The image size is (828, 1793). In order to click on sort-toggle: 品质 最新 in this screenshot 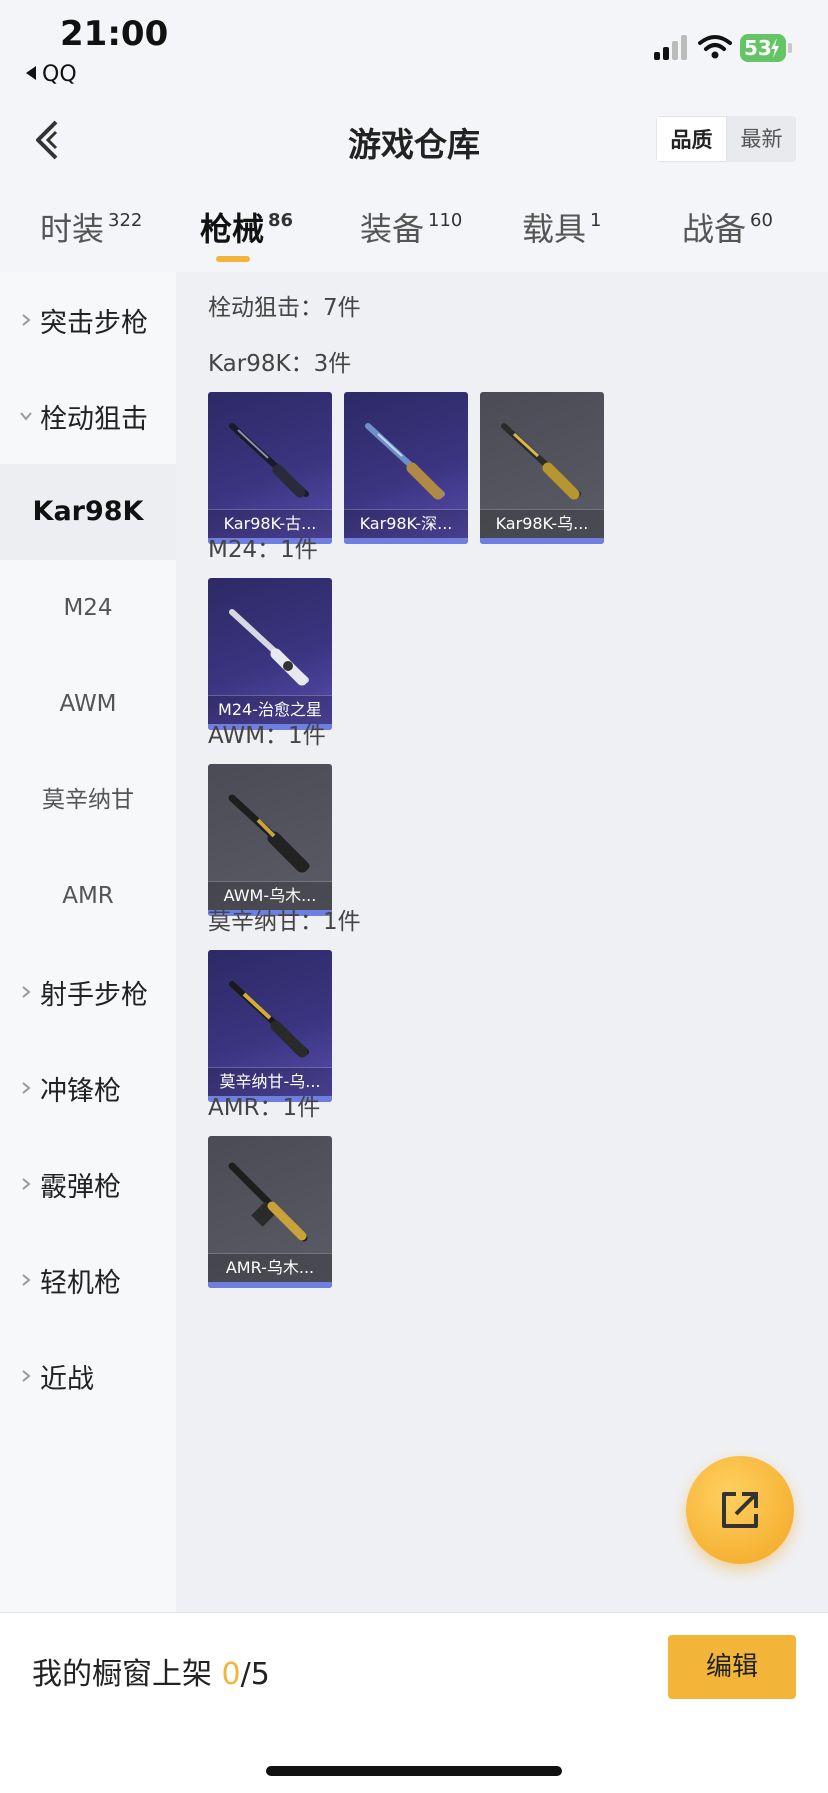, I will do `click(726, 139)`.